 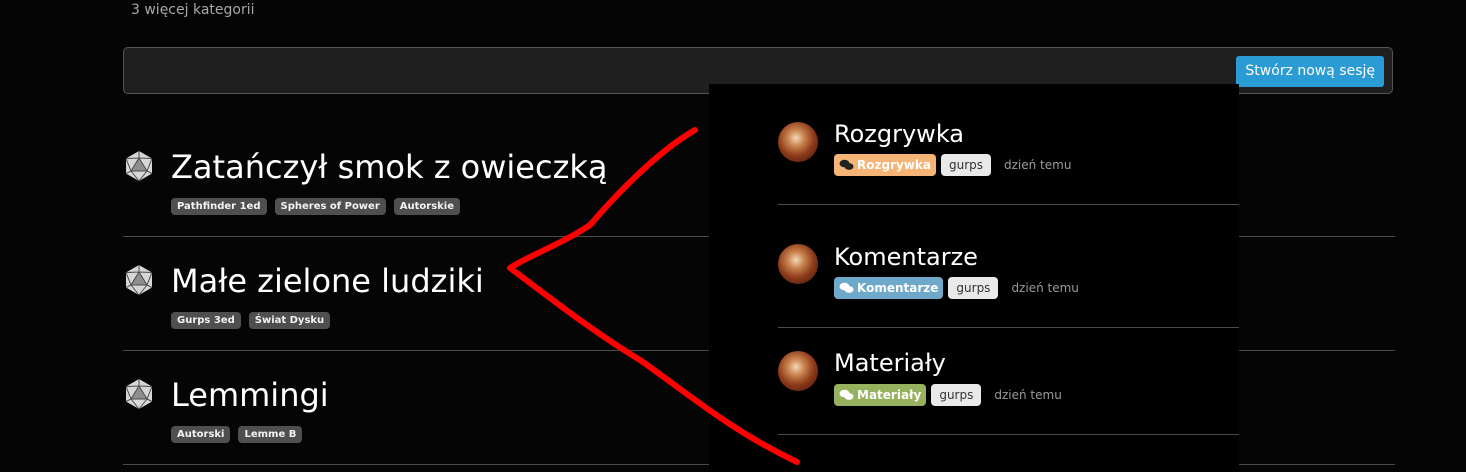 I want to click on more-categories-link: 3 więcej kategorii, so click(x=193, y=10).